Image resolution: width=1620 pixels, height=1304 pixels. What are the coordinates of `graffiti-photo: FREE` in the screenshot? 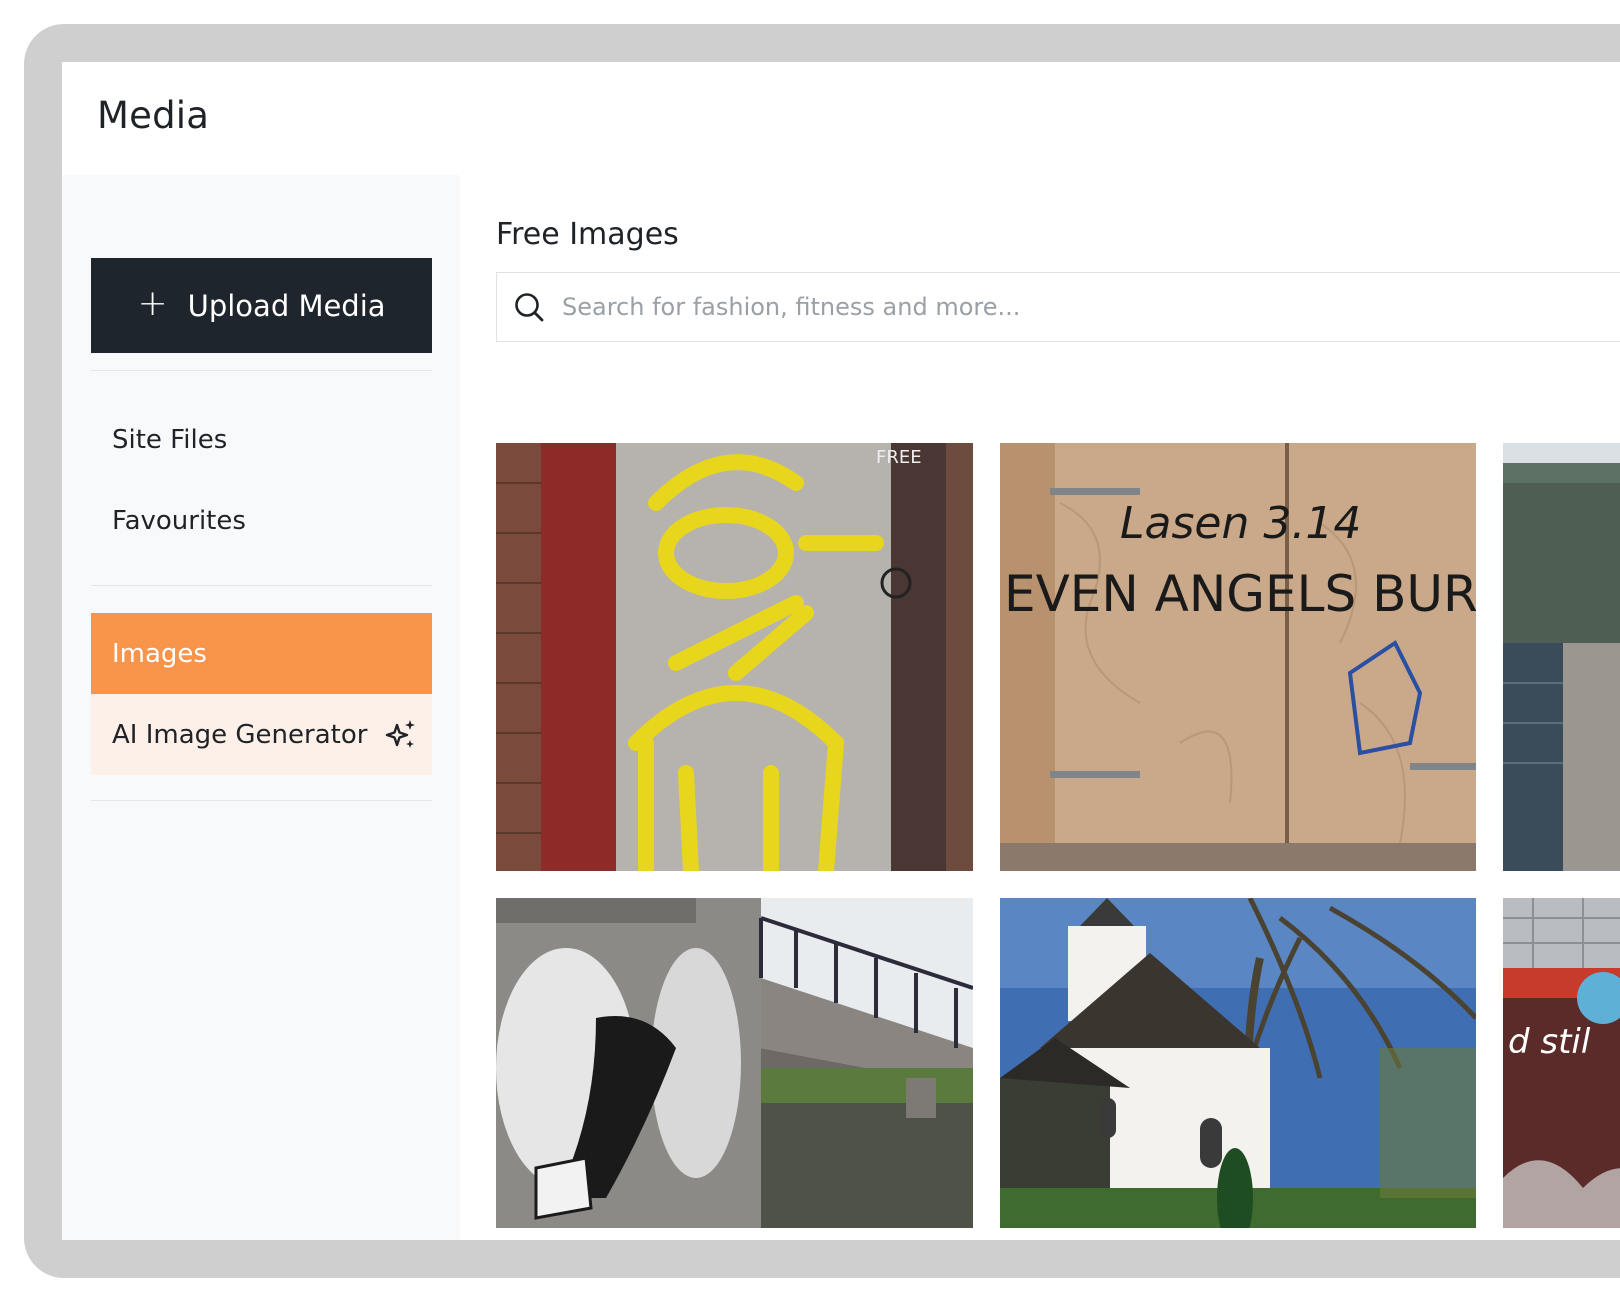 It's located at (734, 657).